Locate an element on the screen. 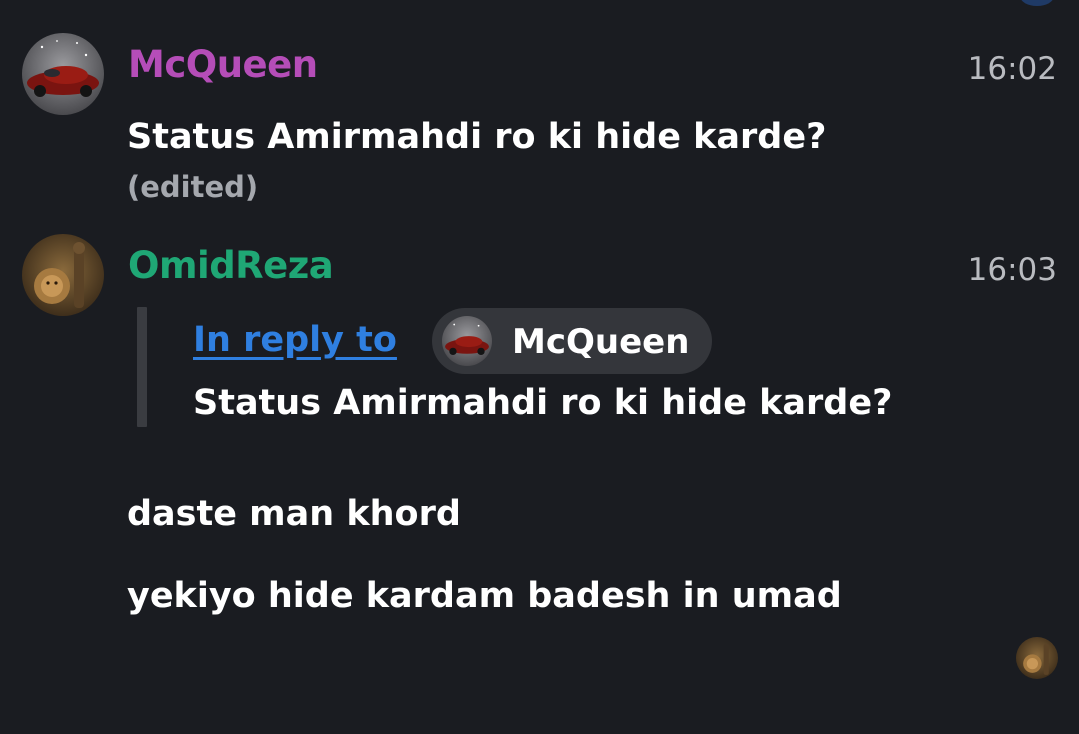 This screenshot has width=1079, height=734. sender-name: OmidReza is located at coordinates (231, 265).